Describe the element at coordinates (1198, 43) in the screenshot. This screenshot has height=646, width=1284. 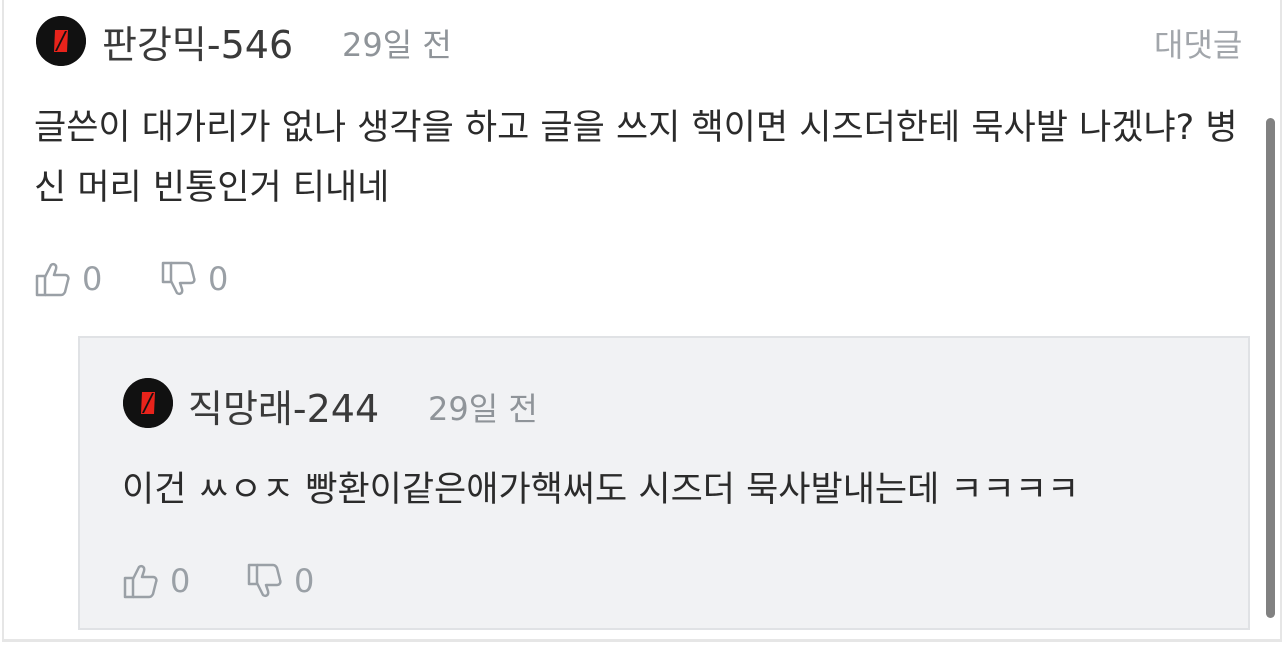
I see `reply-button: 대댓글` at that location.